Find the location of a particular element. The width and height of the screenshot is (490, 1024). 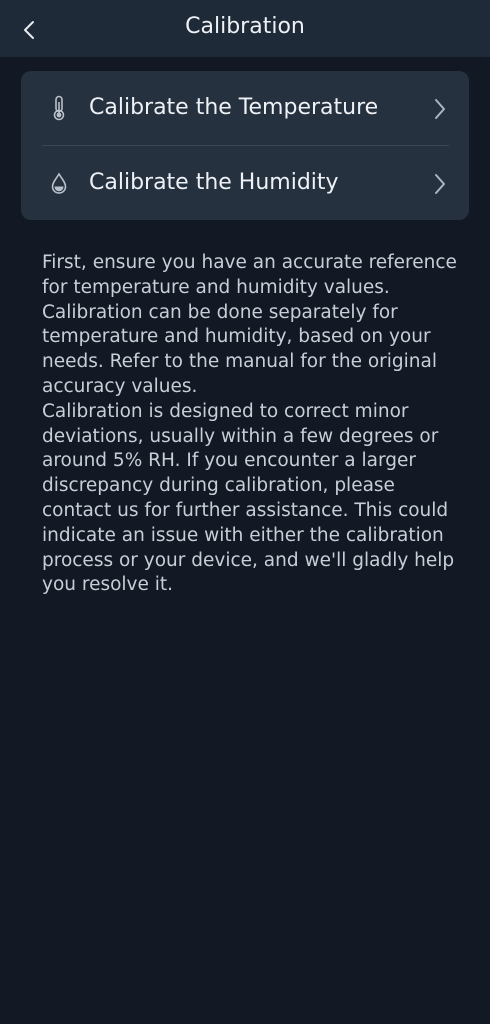

page-title: Calibration is located at coordinates (245, 26).